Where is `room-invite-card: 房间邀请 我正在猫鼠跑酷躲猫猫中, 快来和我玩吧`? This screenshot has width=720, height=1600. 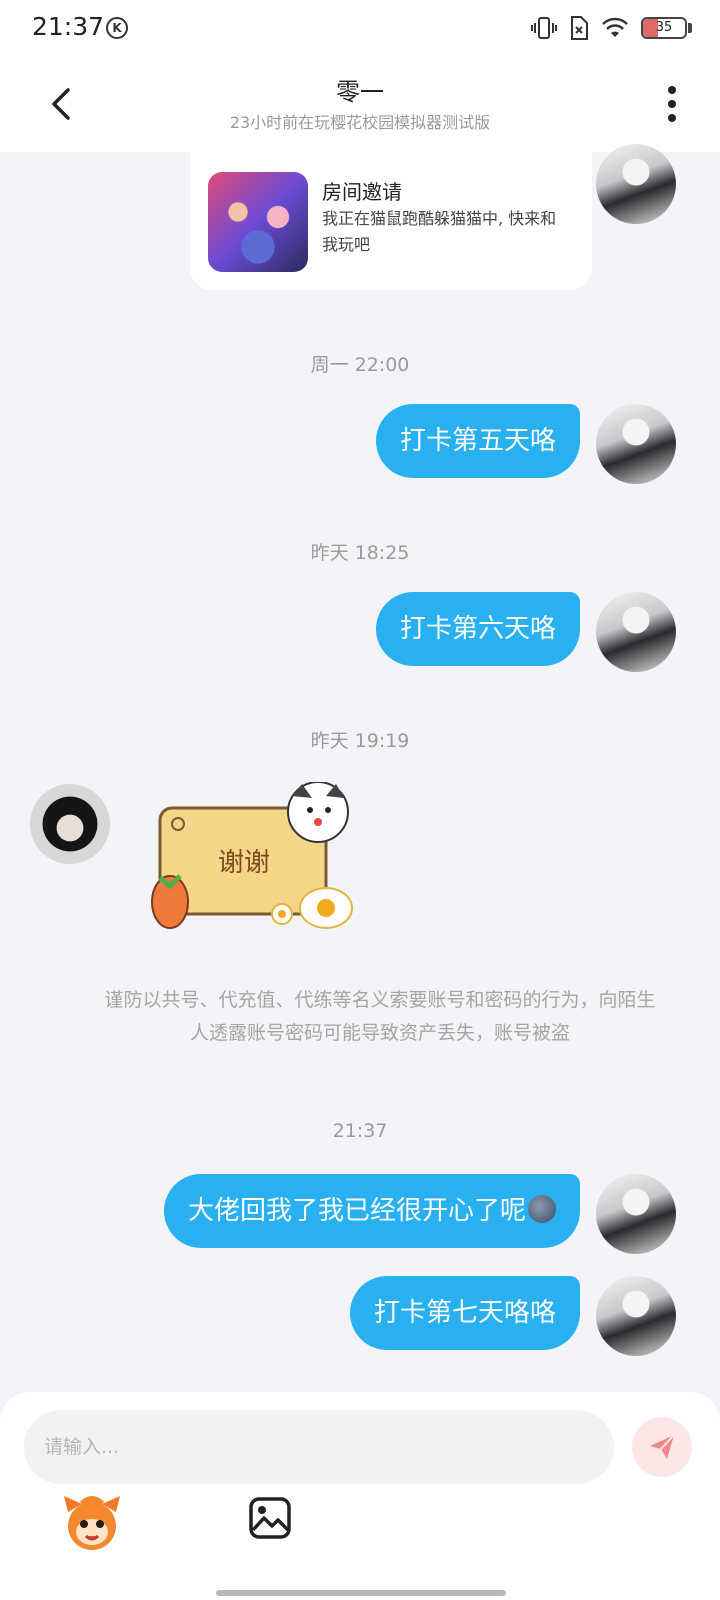
room-invite-card: 房间邀请 我正在猫鼠跑酷躲猫猫中, 快来和我玩吧 is located at coordinates (391, 221).